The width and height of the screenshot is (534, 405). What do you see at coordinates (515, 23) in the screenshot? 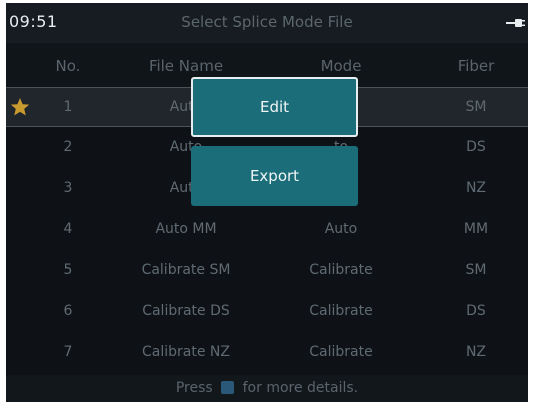
I see `plug-icon` at bounding box center [515, 23].